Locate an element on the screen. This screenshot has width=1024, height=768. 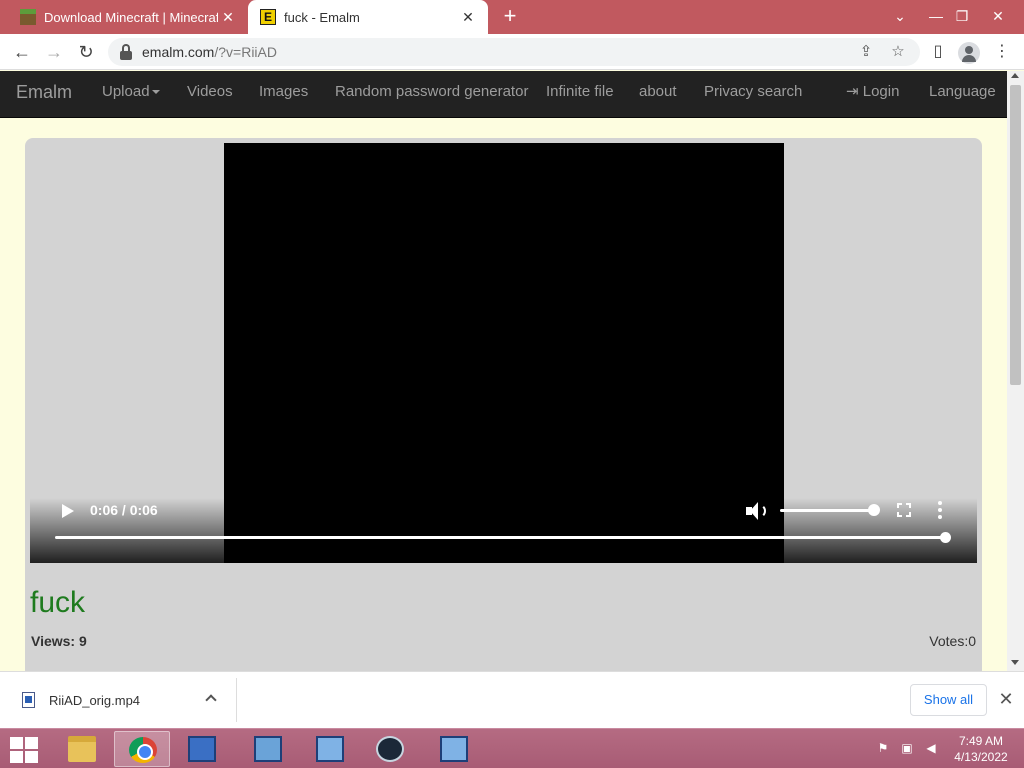
clock-date: 4/13/2022 is located at coordinates (981, 757).